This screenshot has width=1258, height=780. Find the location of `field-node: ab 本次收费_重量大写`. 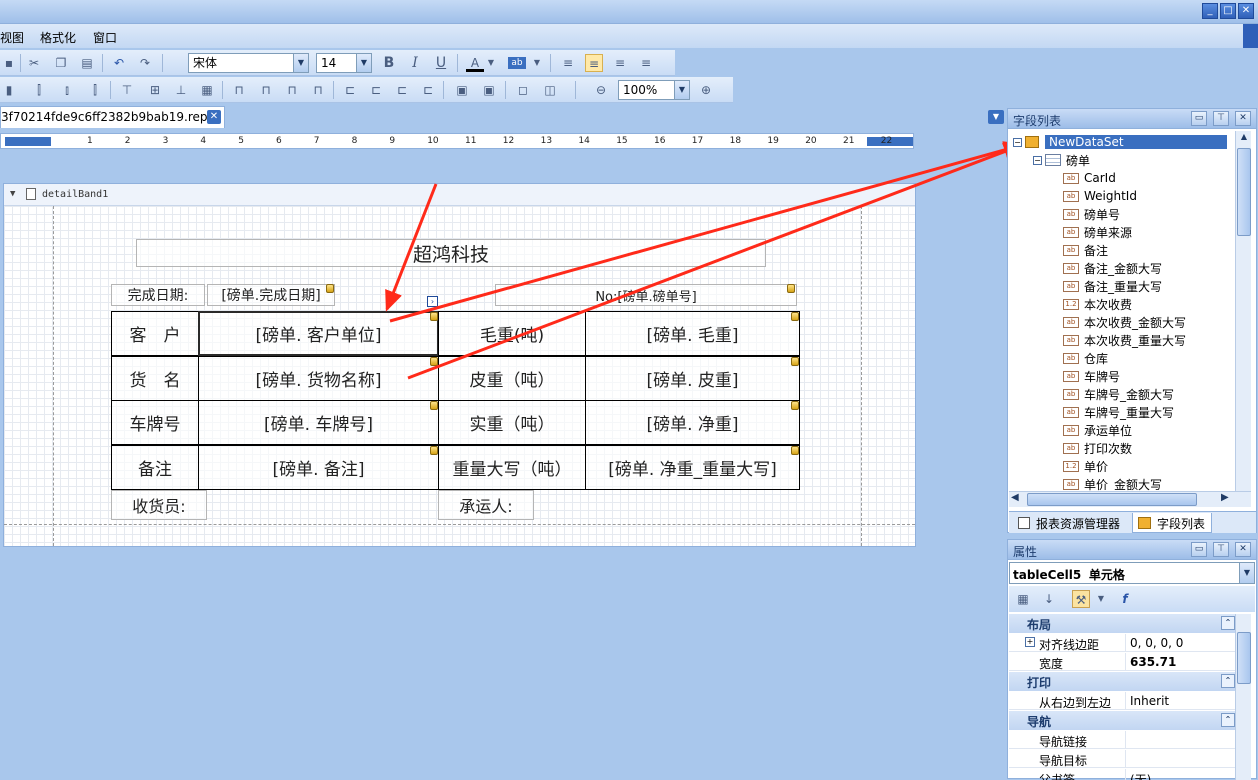

field-node: ab 本次收费_重量大写 is located at coordinates (1124, 340).